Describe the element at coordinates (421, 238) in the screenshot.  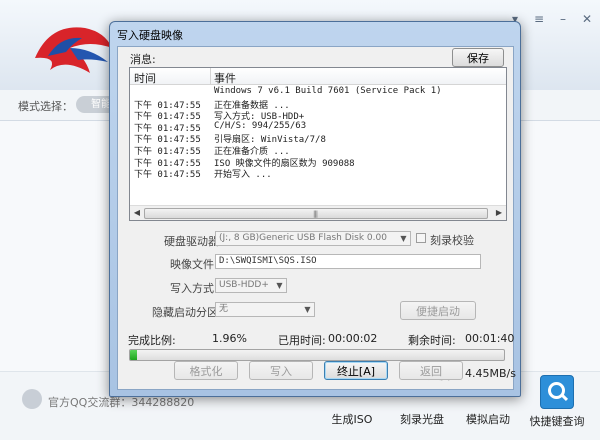
I see `verify-checkbox` at that location.